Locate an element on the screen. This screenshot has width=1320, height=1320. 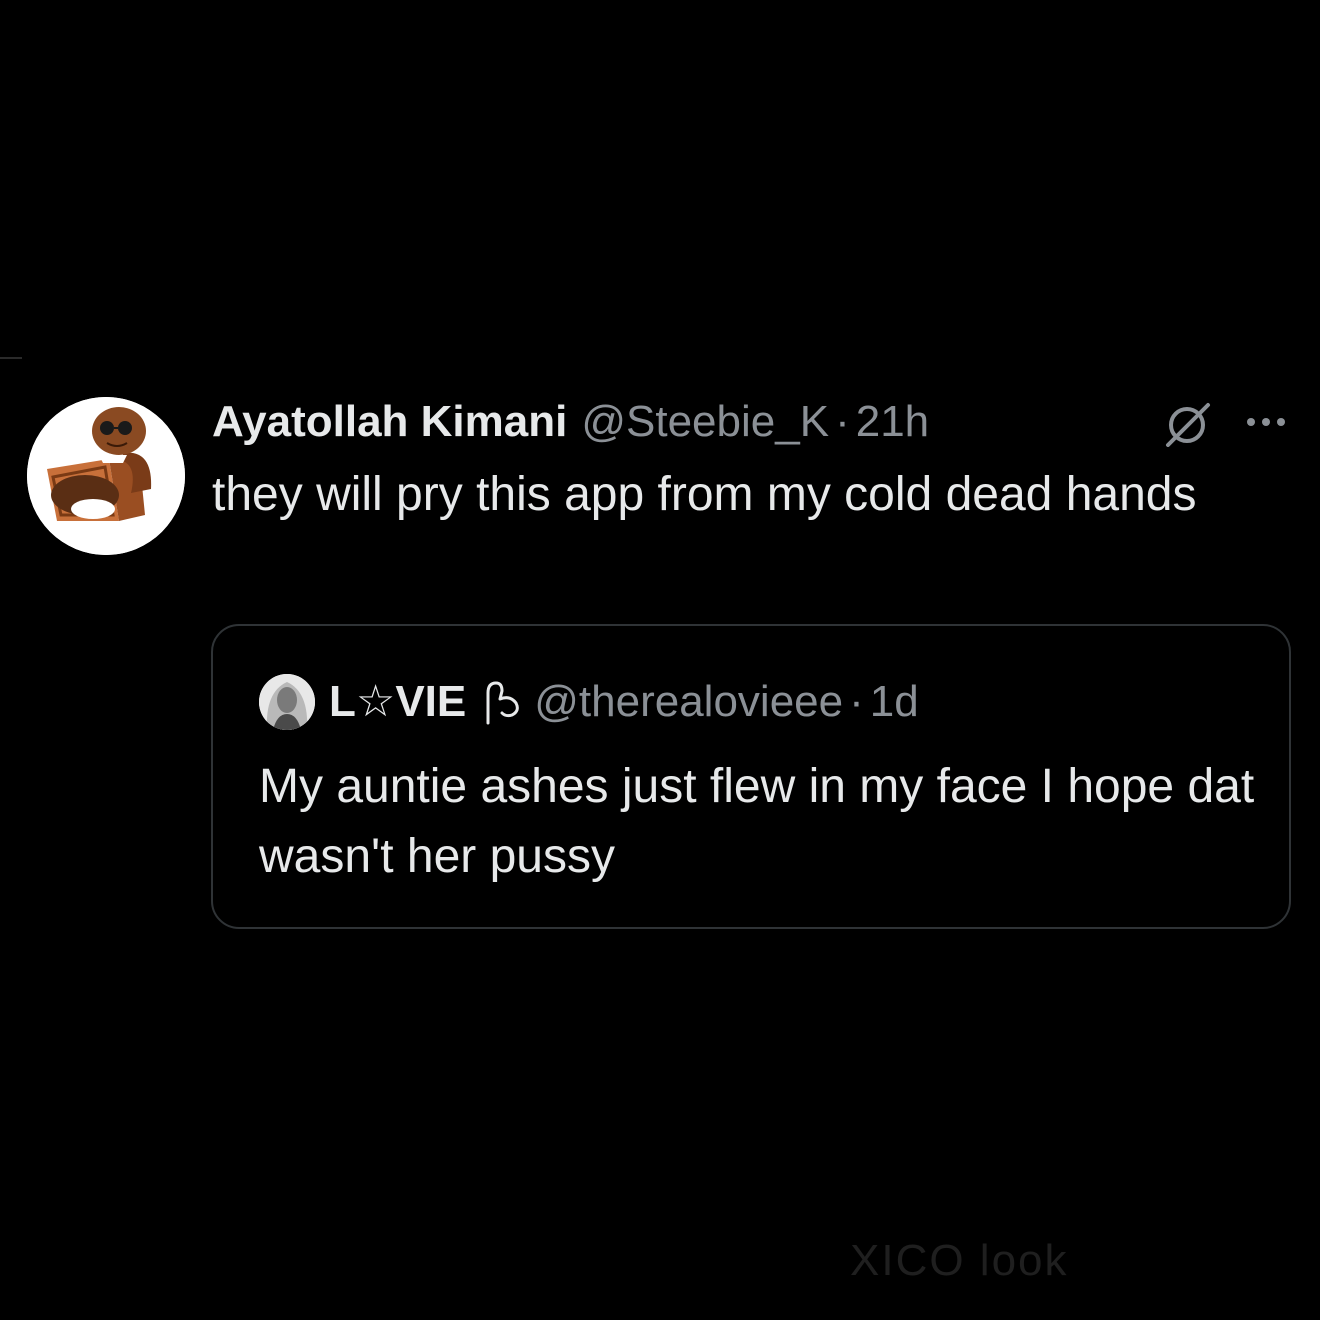
quote-avatar is located at coordinates (287, 702).